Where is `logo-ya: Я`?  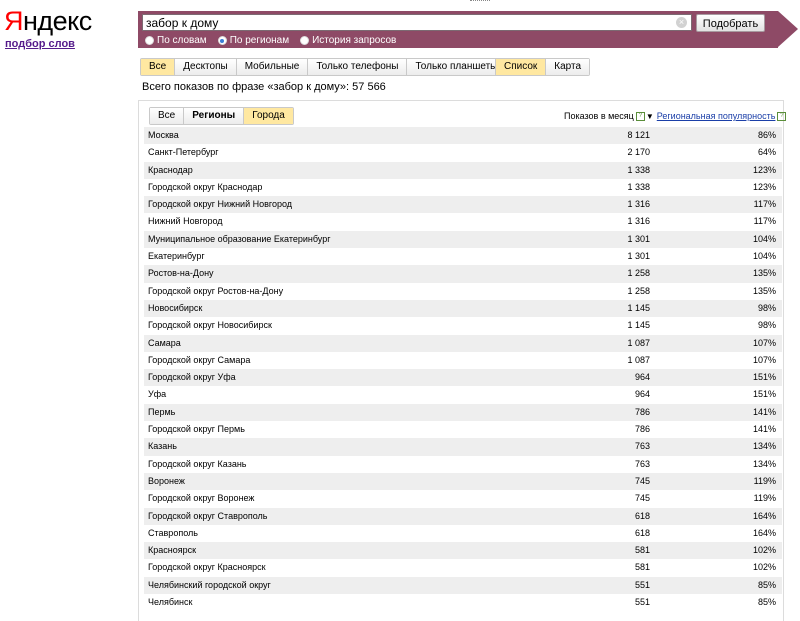
logo-ya: Я is located at coordinates (14, 21).